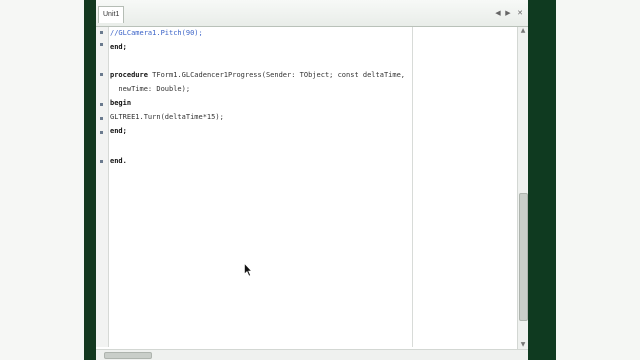  What do you see at coordinates (523, 31) in the screenshot?
I see `scroll-up-icon: ▲` at bounding box center [523, 31].